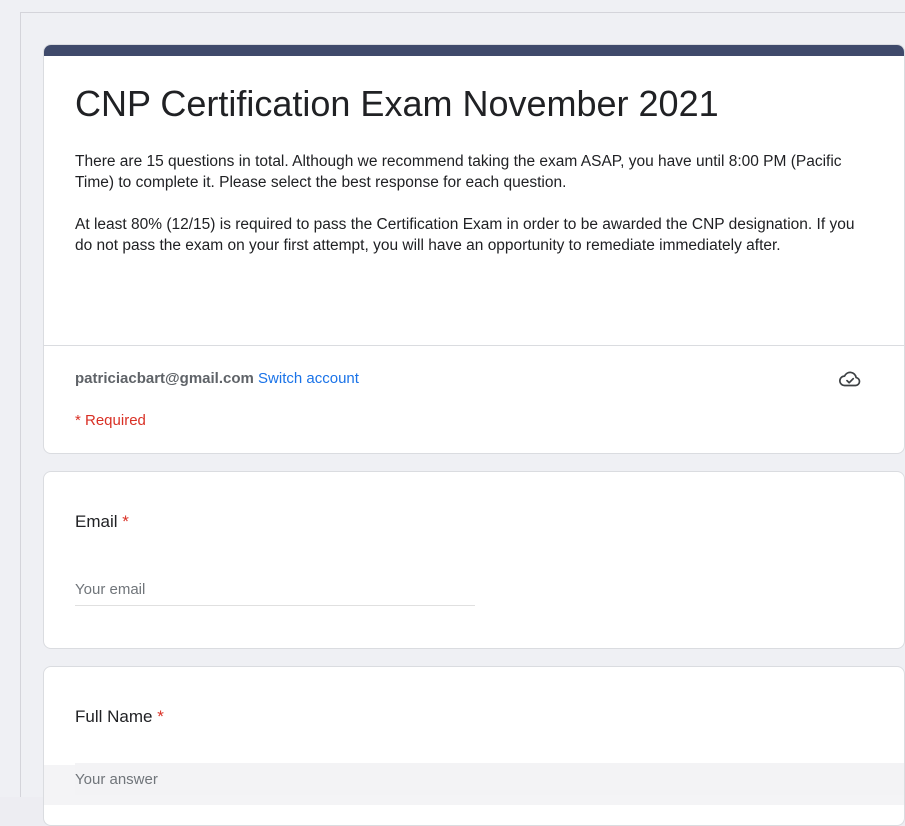 Image resolution: width=905 pixels, height=826 pixels. I want to click on switch-account-link: Switch account, so click(308, 378).